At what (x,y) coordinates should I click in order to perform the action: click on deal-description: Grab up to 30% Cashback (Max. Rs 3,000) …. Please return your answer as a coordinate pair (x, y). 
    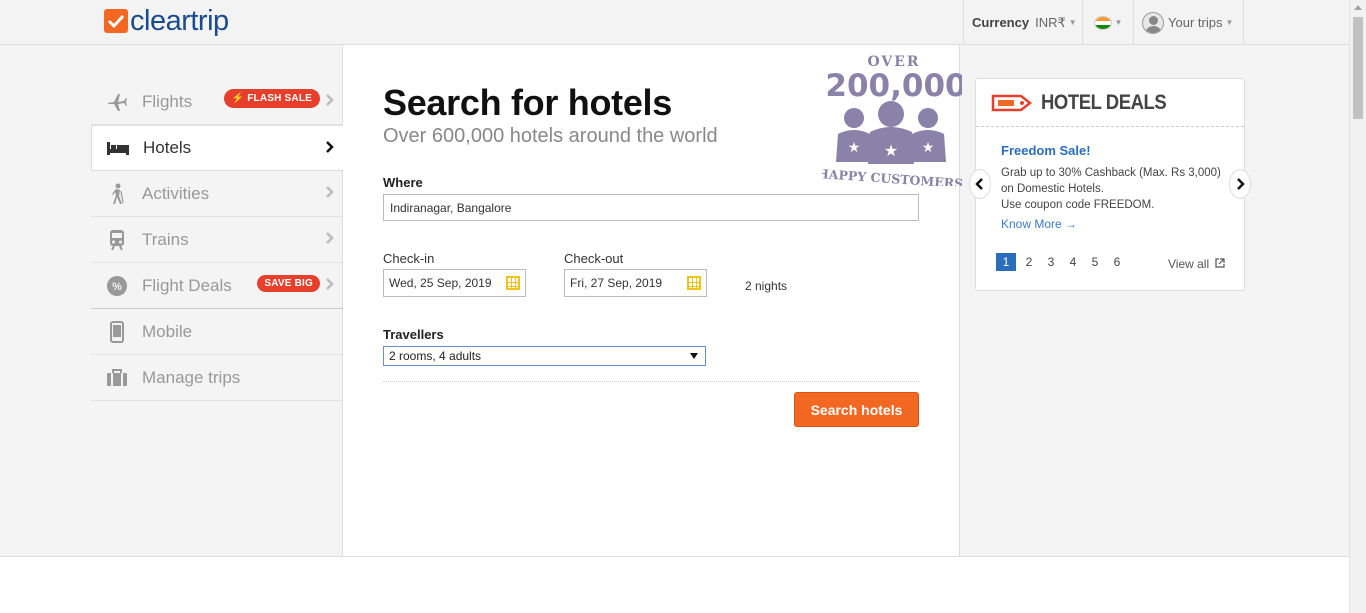
    Looking at the image, I should click on (1118, 189).